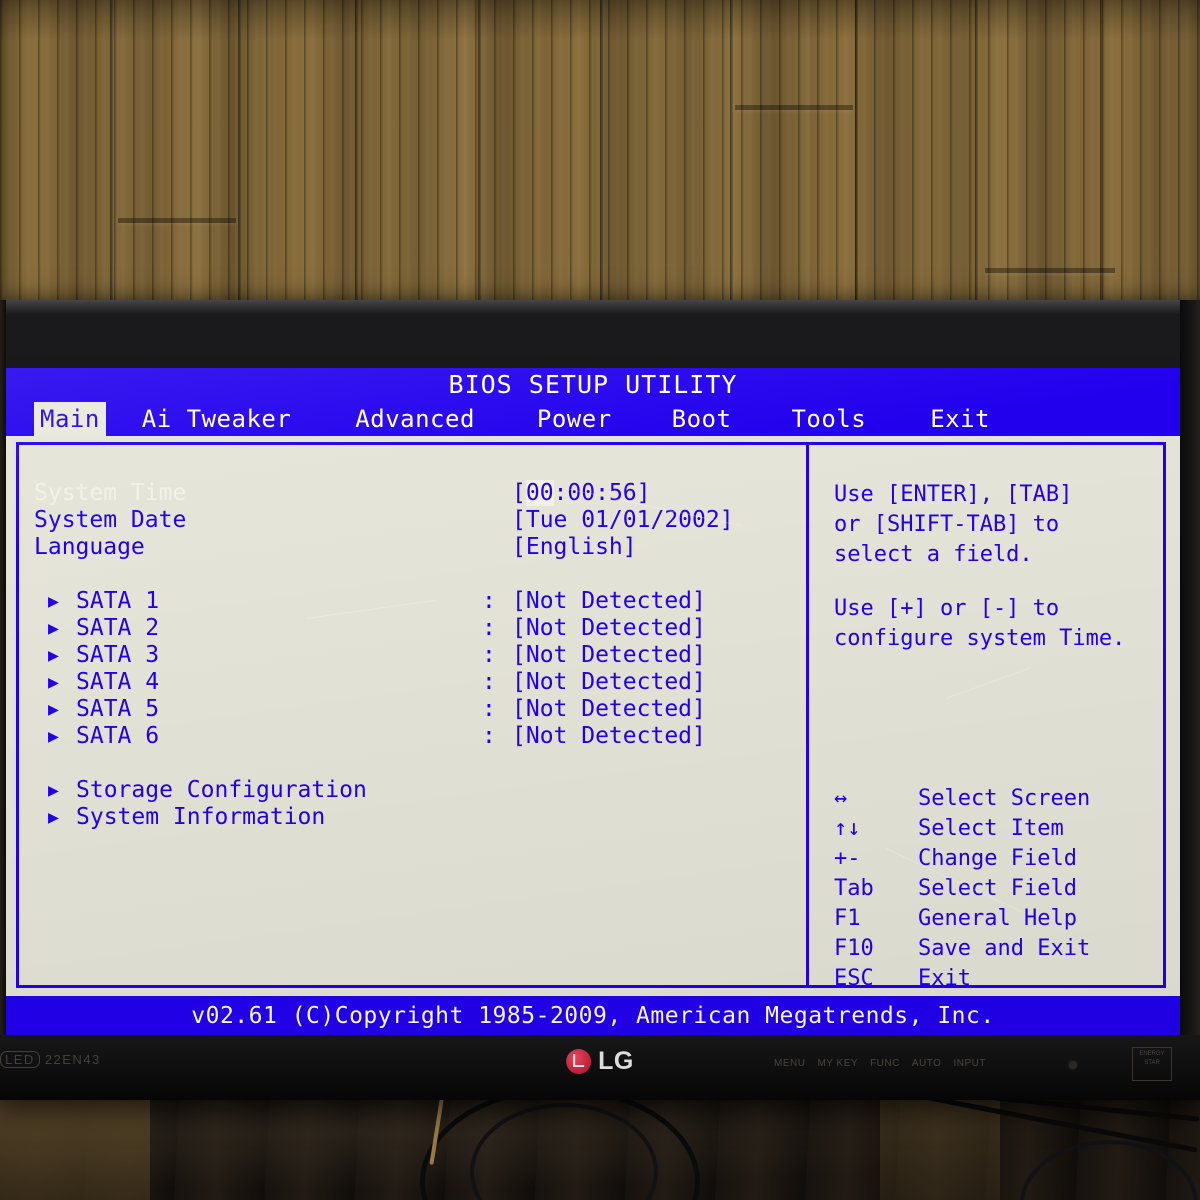  Describe the element at coordinates (118, 628) in the screenshot. I see `sata-label-2: SATA 2` at that location.